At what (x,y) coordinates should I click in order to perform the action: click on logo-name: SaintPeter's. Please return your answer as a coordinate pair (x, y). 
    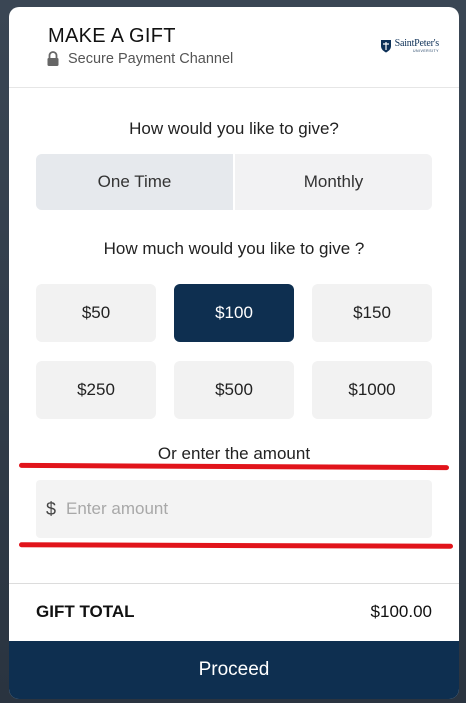
    Looking at the image, I should click on (417, 43).